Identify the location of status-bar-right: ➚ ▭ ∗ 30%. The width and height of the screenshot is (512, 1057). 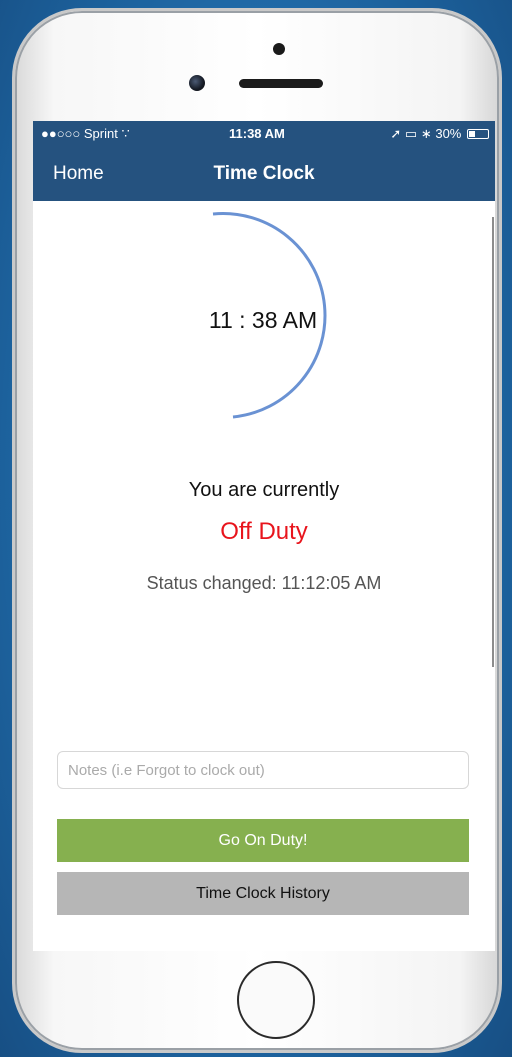
(439, 134).